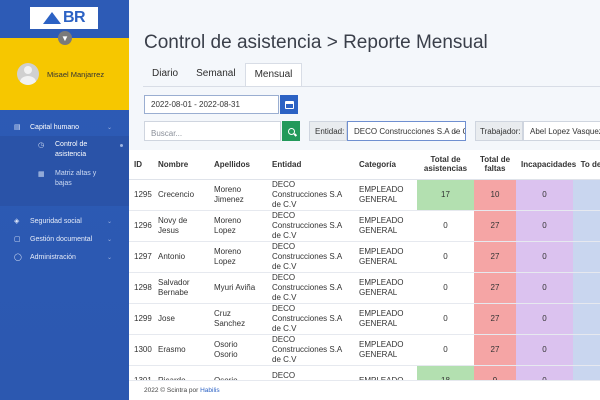 This screenshot has width=600, height=400. What do you see at coordinates (181, 288) in the screenshot?
I see `cell-nombre: Salvador Bernabe` at bounding box center [181, 288].